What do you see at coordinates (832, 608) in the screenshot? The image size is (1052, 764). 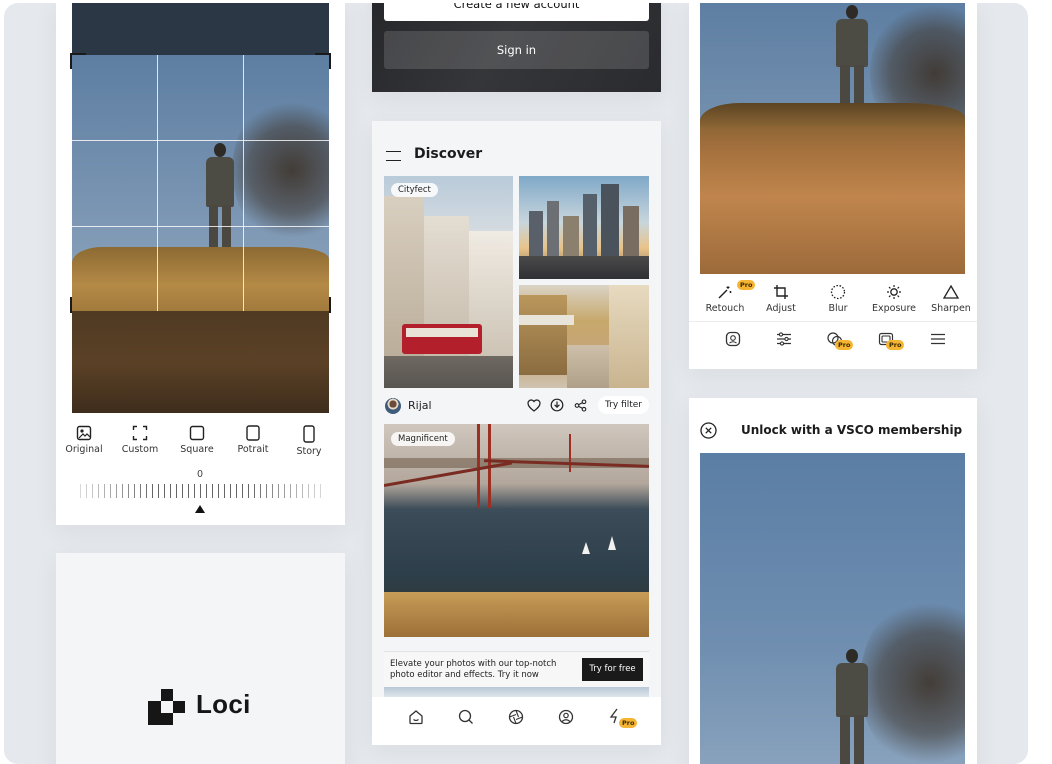 I see `membership-photo` at bounding box center [832, 608].